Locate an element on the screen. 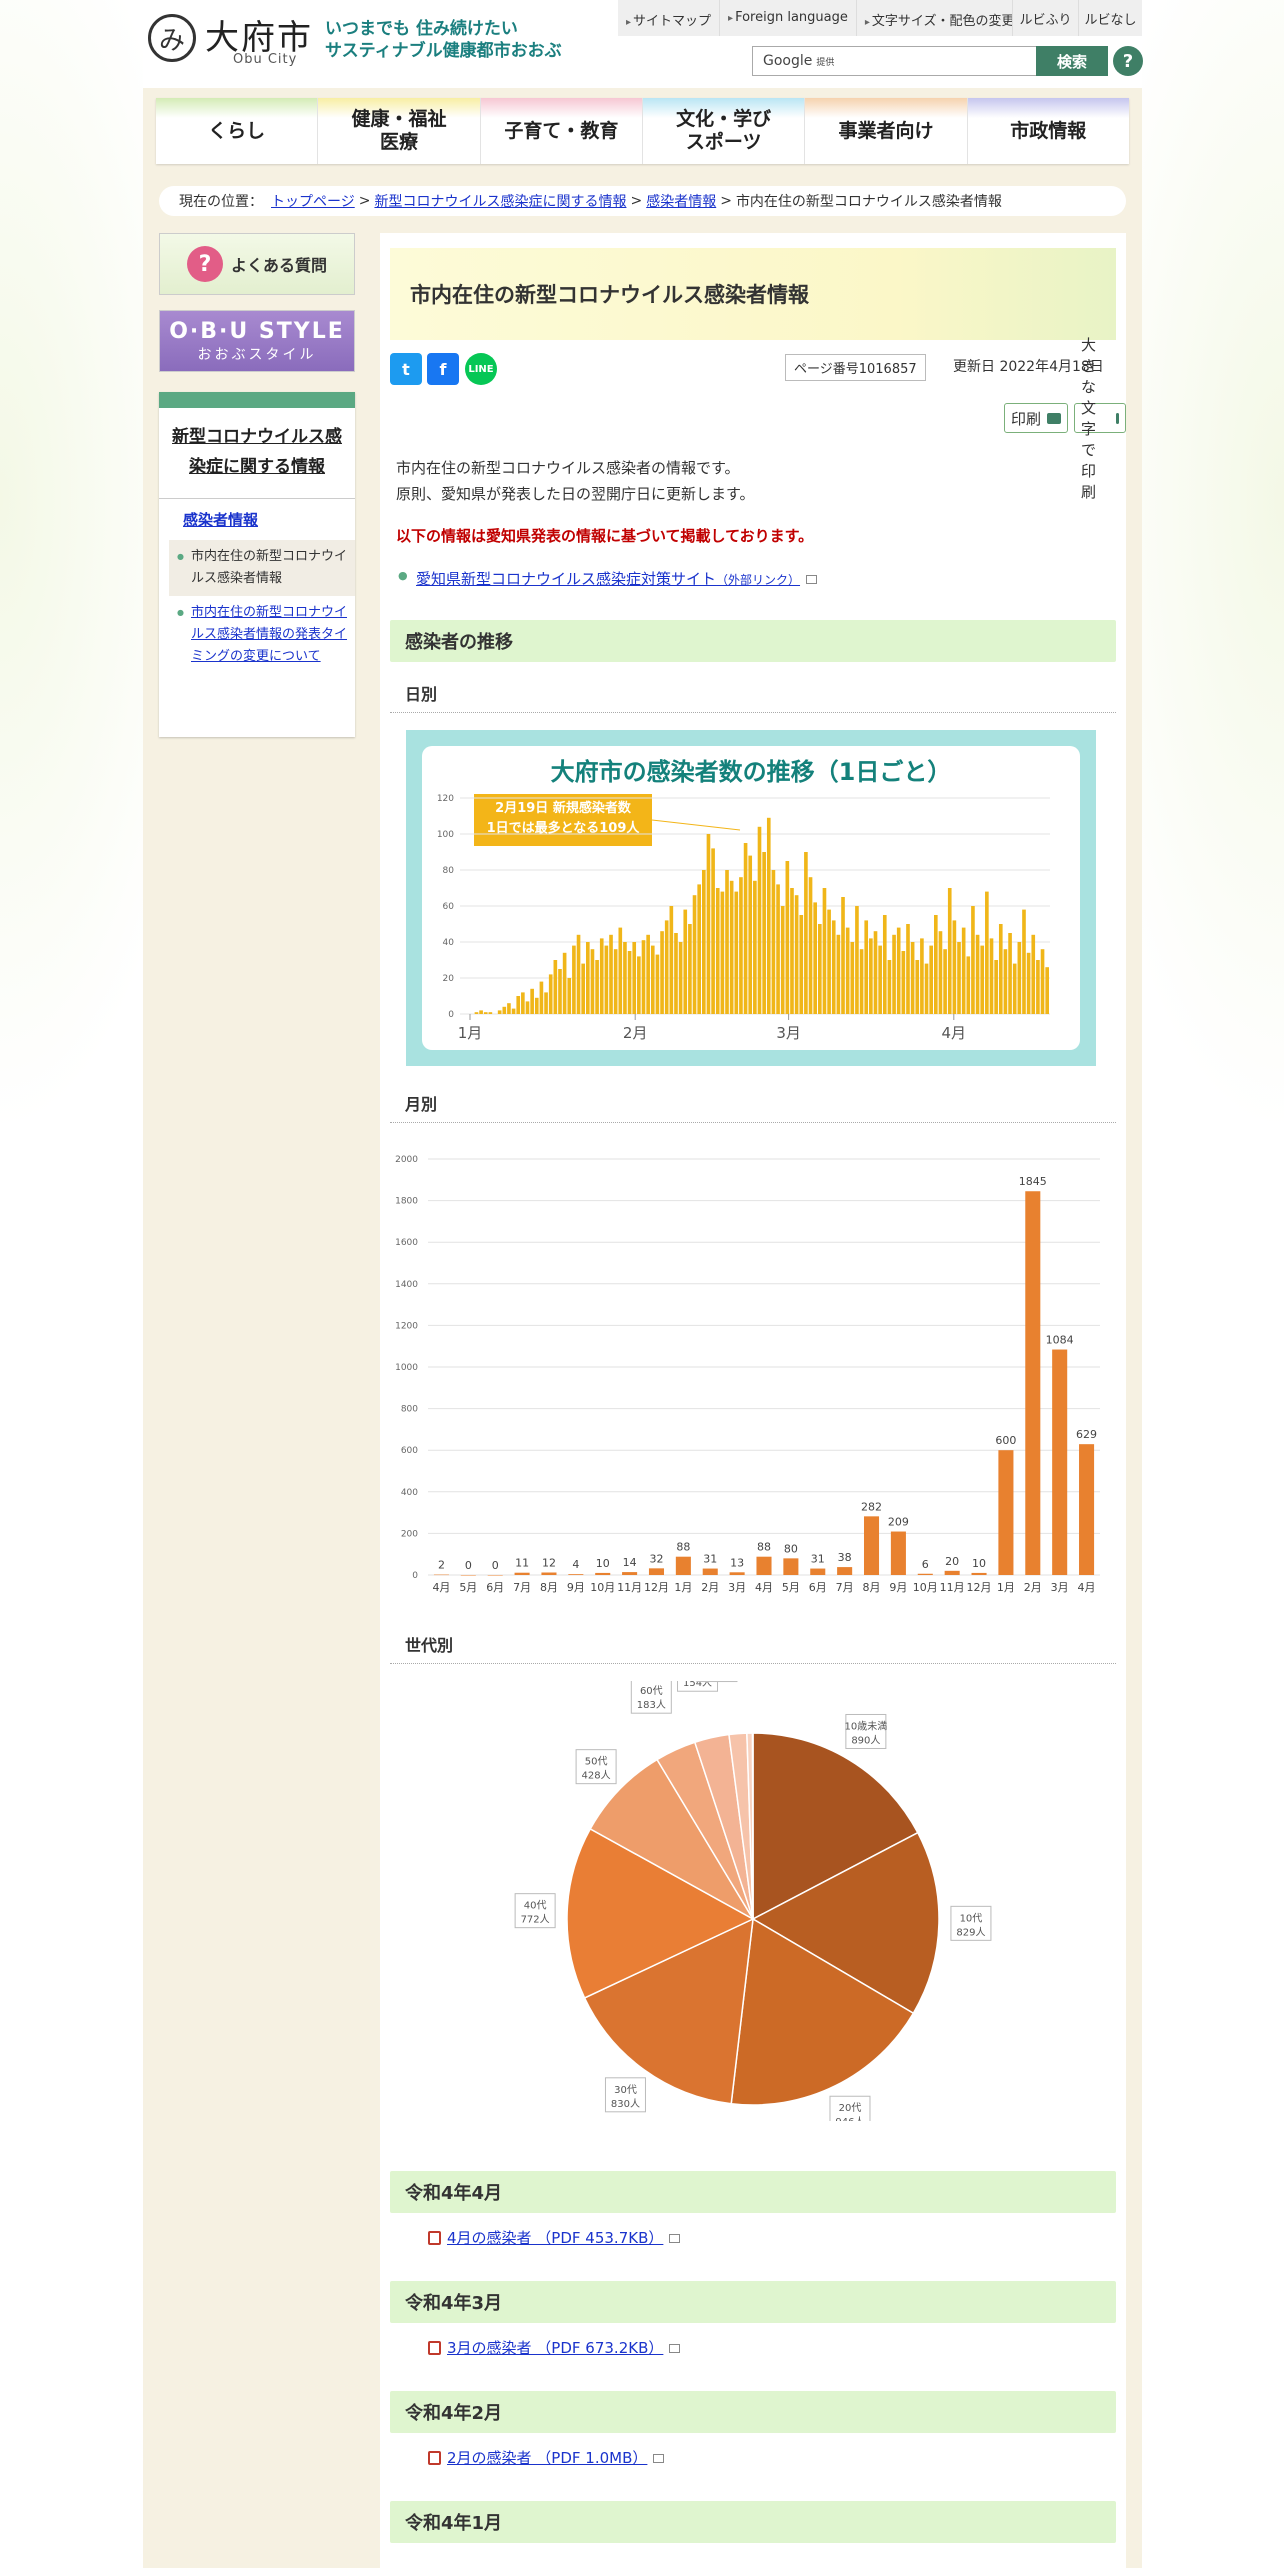 Image resolution: width=1284 pixels, height=2568 pixels. sitemap-link: サイトマップ is located at coordinates (669, 18).